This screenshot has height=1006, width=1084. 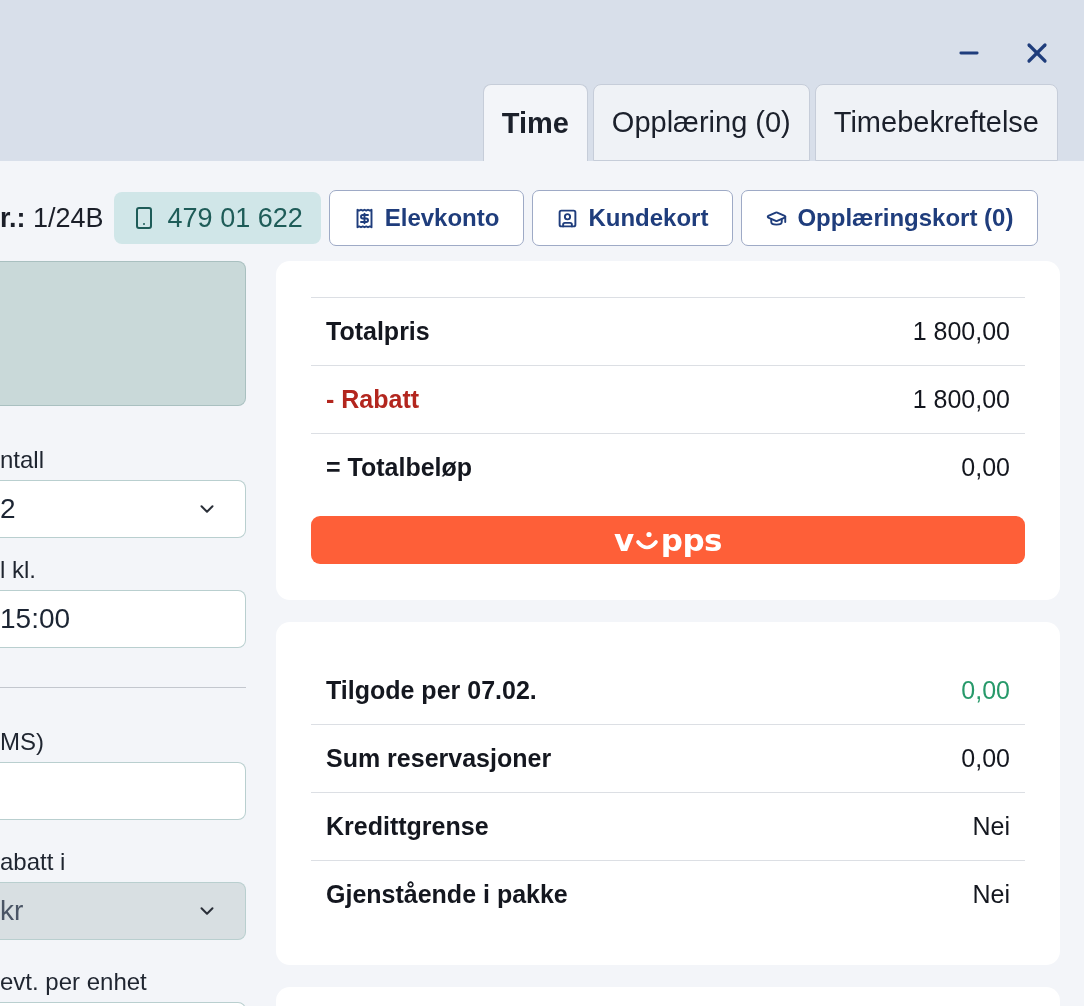 What do you see at coordinates (378, 331) in the screenshot?
I see `row-label: Totalpris` at bounding box center [378, 331].